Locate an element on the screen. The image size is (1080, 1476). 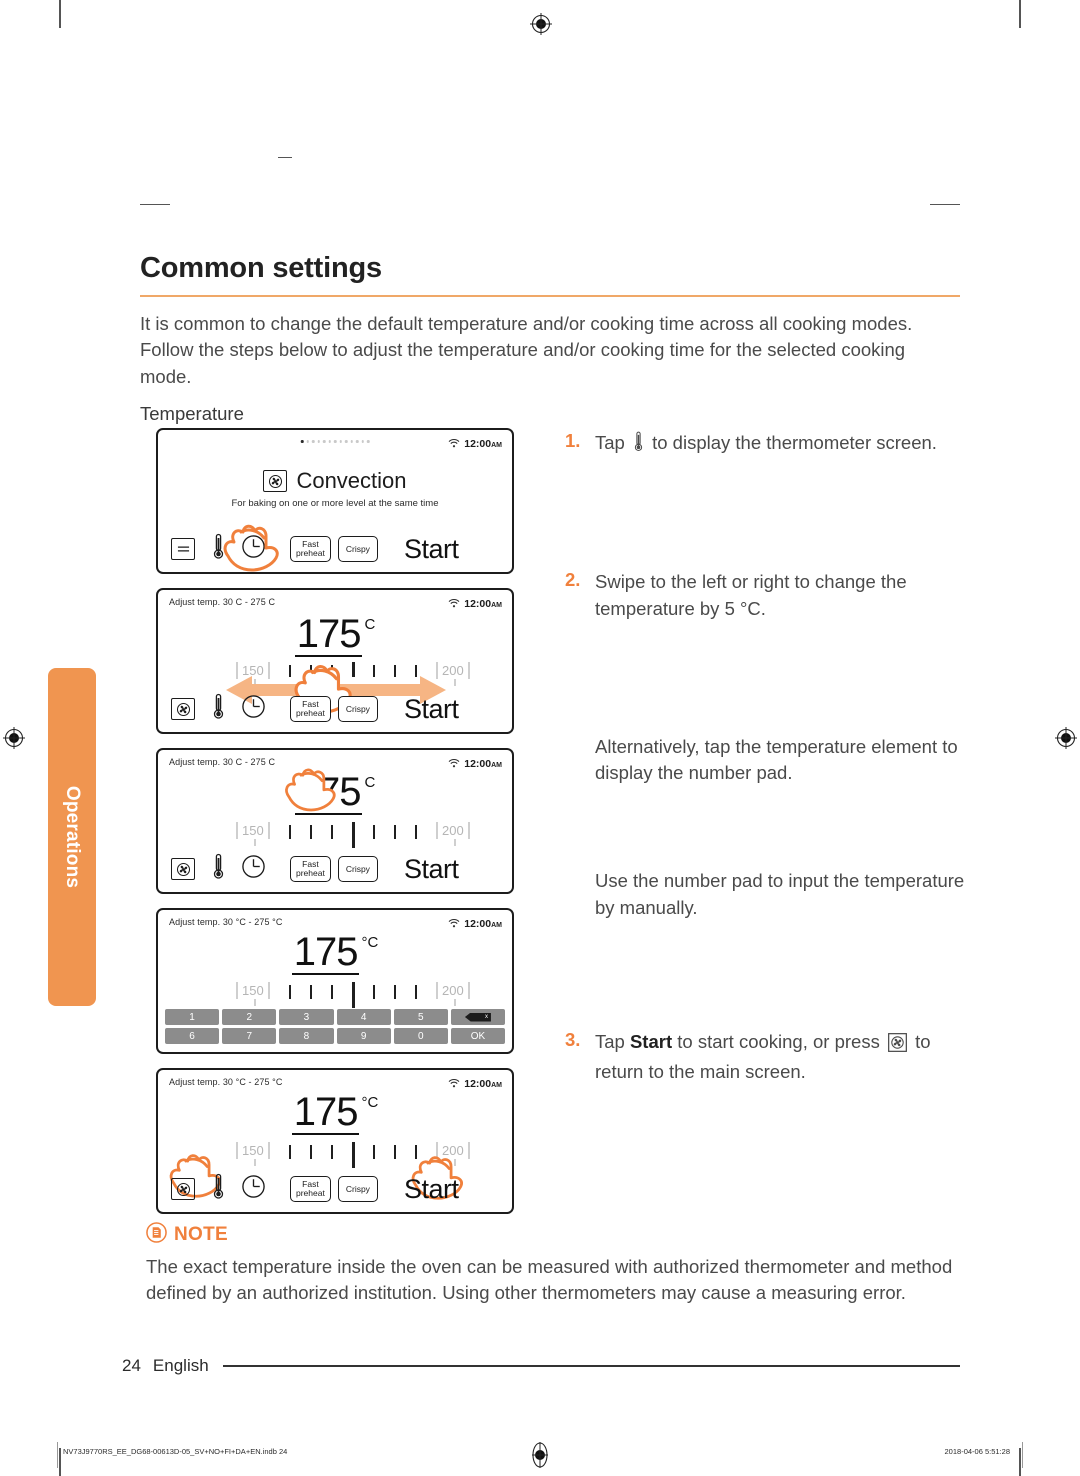
crop-mark-right-upper is located at coordinates (945, 204).